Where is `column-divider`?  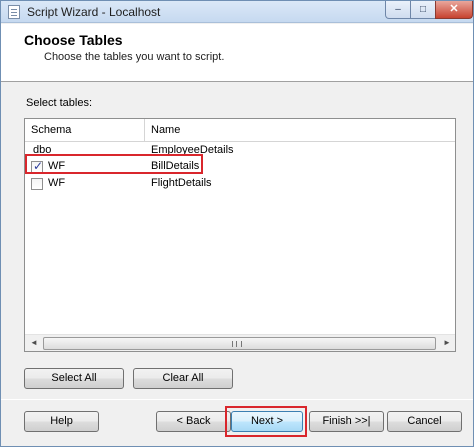 column-divider is located at coordinates (144, 130).